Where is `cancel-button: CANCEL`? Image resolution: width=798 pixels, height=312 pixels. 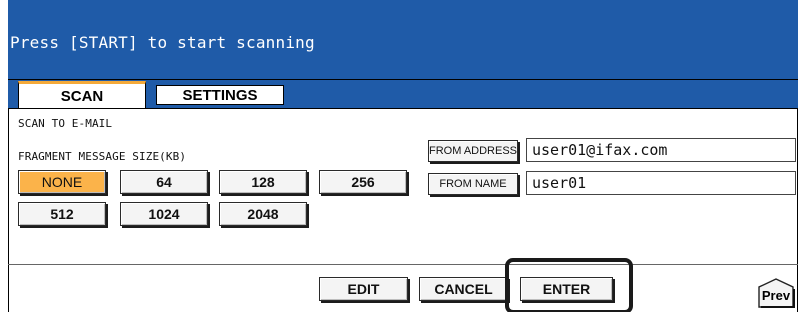
cancel-button: CANCEL is located at coordinates (463, 289).